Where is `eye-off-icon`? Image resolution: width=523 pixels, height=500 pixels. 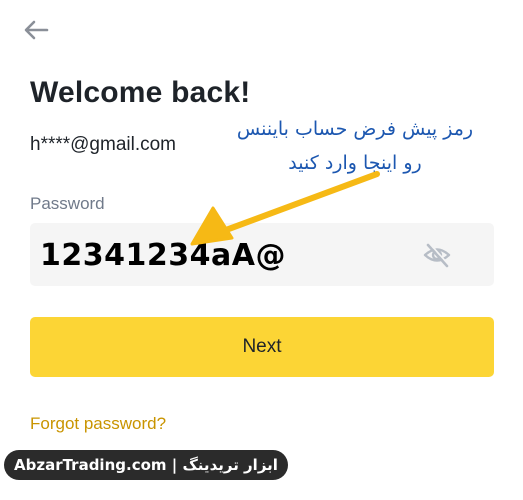 eye-off-icon is located at coordinates (437, 255).